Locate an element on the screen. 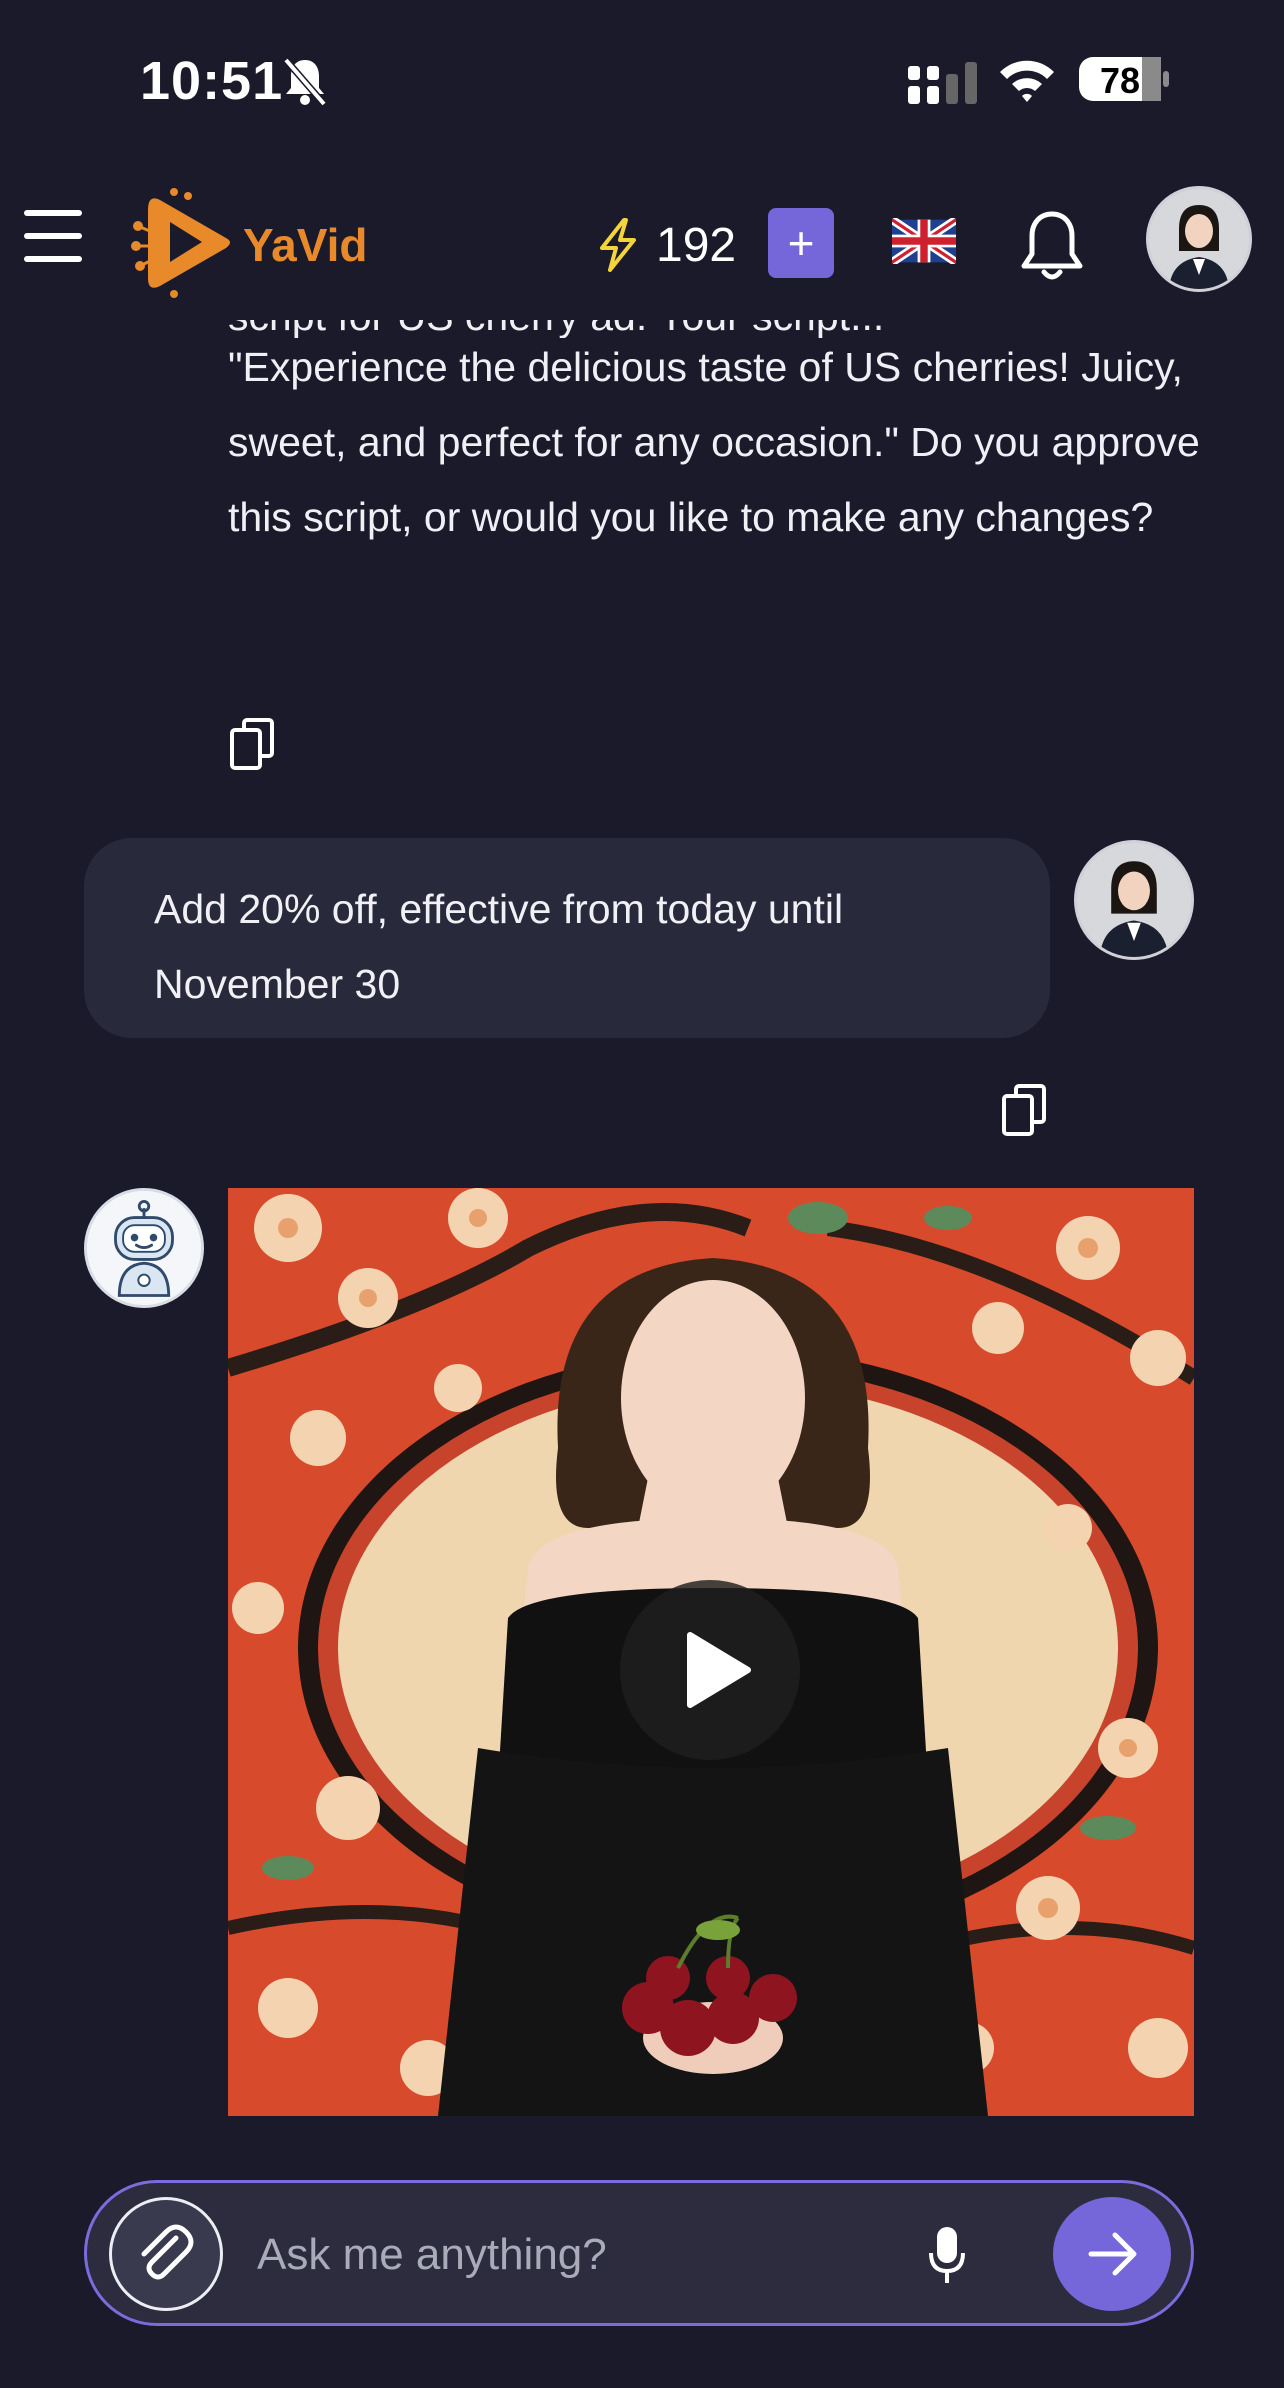 The width and height of the screenshot is (1284, 2388). status-time: 10:51 is located at coordinates (212, 81).